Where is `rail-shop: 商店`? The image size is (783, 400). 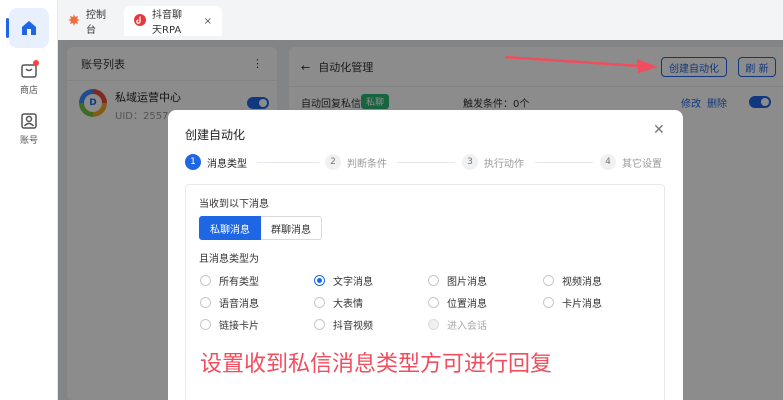 rail-shop: 商店 is located at coordinates (29, 78).